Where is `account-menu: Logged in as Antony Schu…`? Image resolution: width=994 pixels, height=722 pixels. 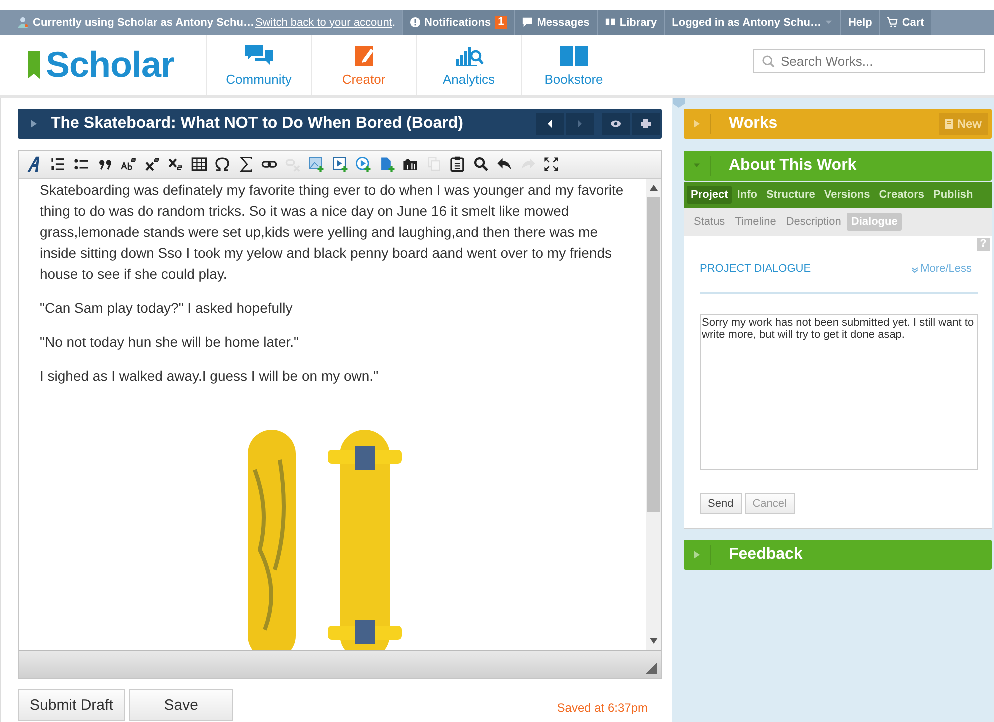
account-menu: Logged in as Antony Schu… is located at coordinates (752, 22).